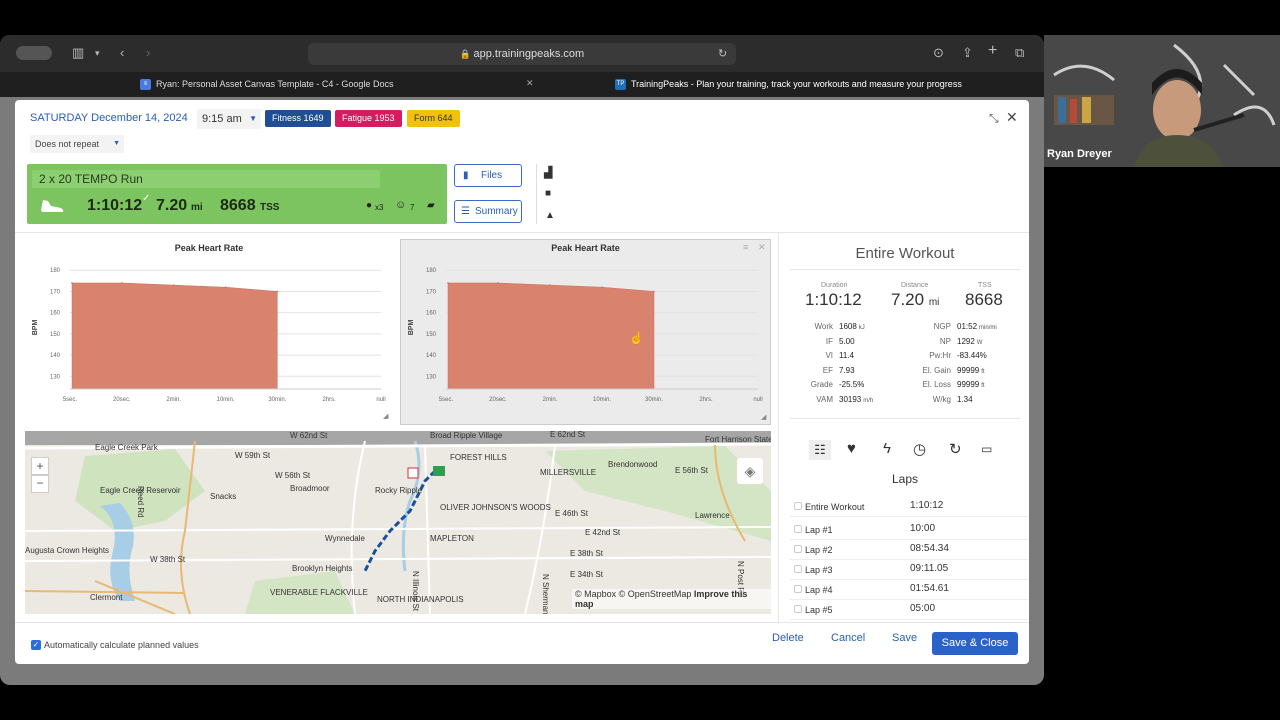  What do you see at coordinates (778, 428) in the screenshot?
I see `summary-divider` at bounding box center [778, 428].